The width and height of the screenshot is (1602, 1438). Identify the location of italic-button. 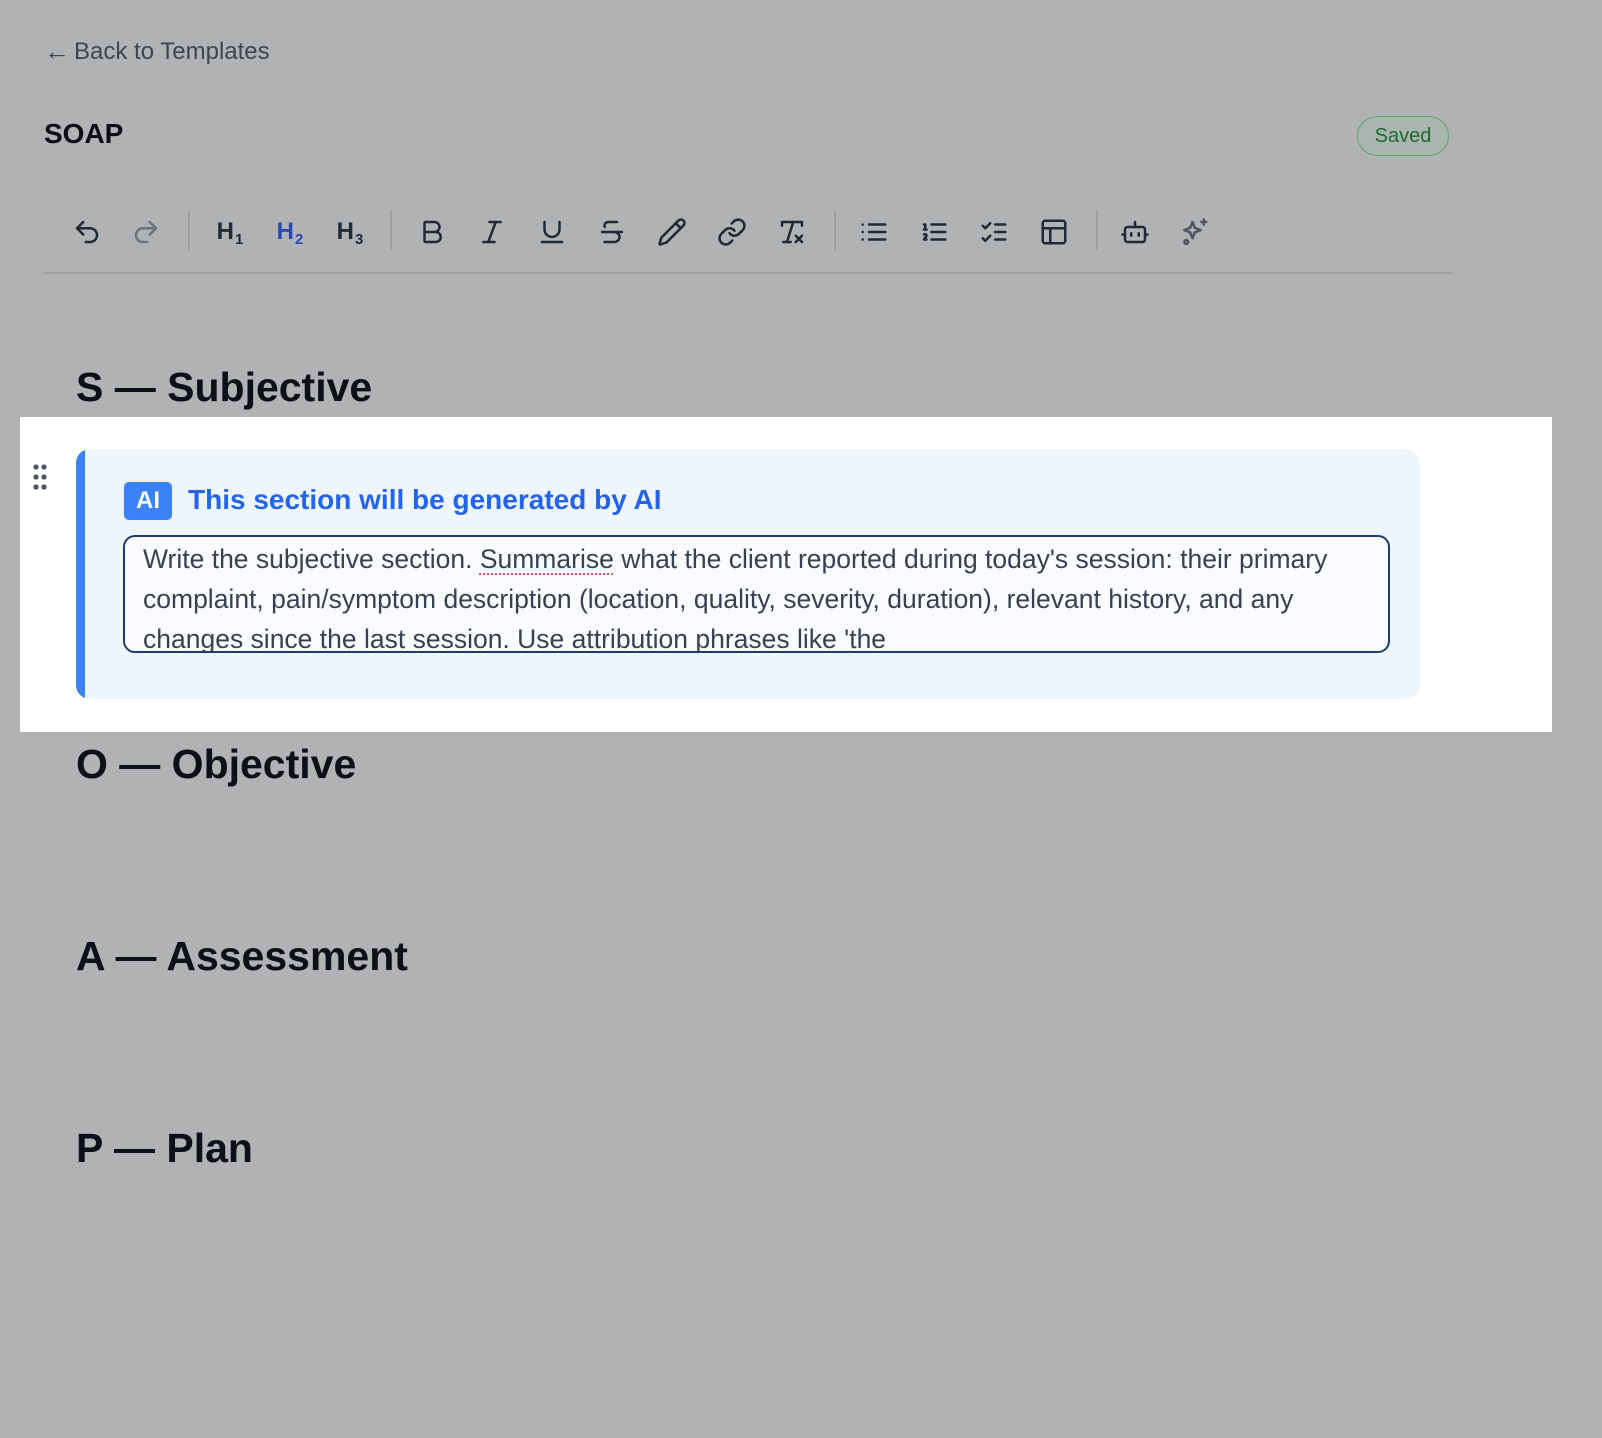
(492, 232).